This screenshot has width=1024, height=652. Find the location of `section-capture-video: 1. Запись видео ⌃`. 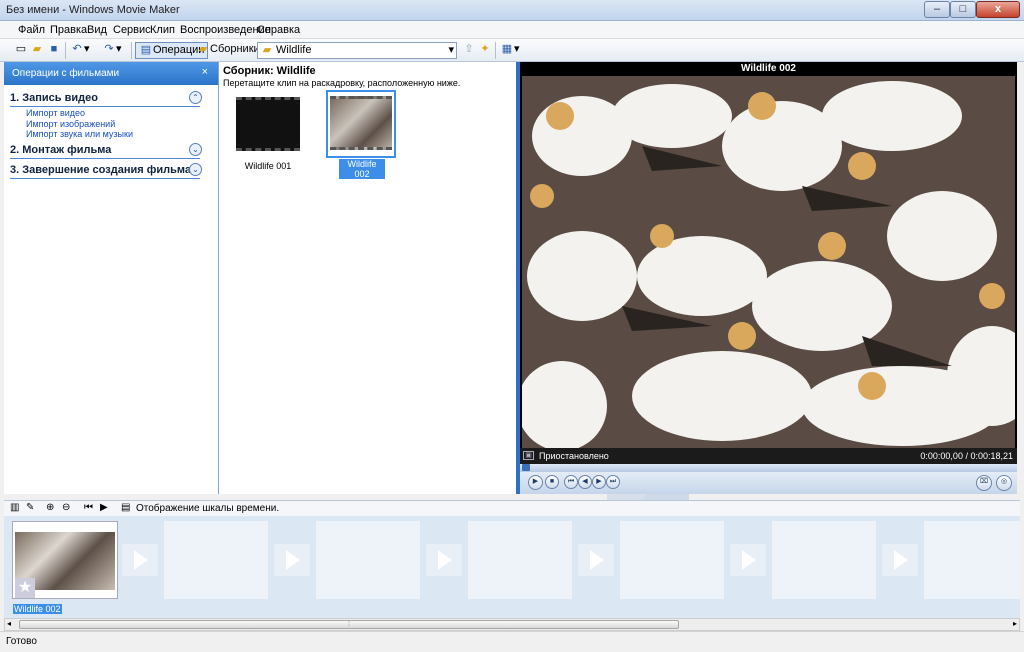

section-capture-video: 1. Запись видео ⌃ is located at coordinates (106, 97).